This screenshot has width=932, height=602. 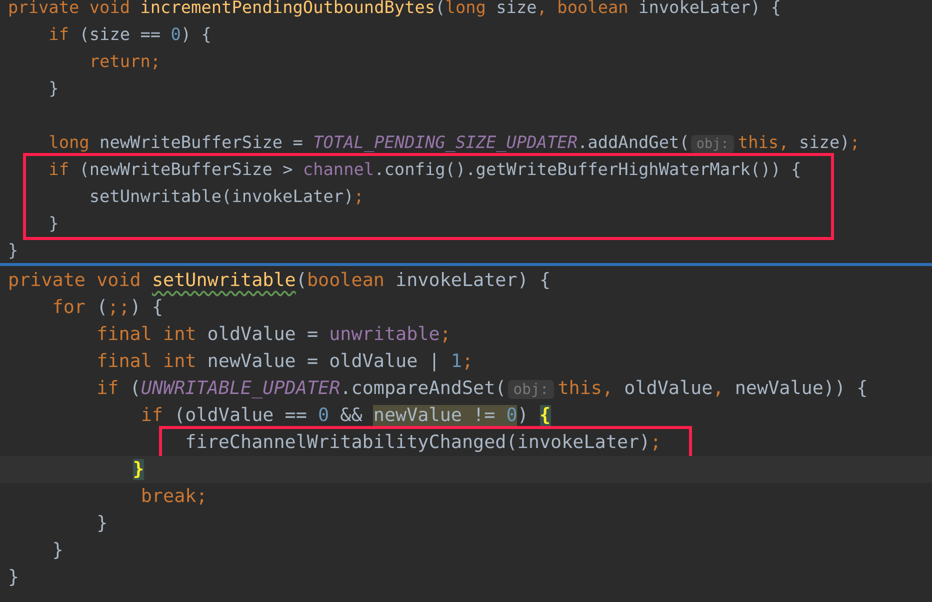 I want to click on keyword: ;;, so click(x=119, y=307).